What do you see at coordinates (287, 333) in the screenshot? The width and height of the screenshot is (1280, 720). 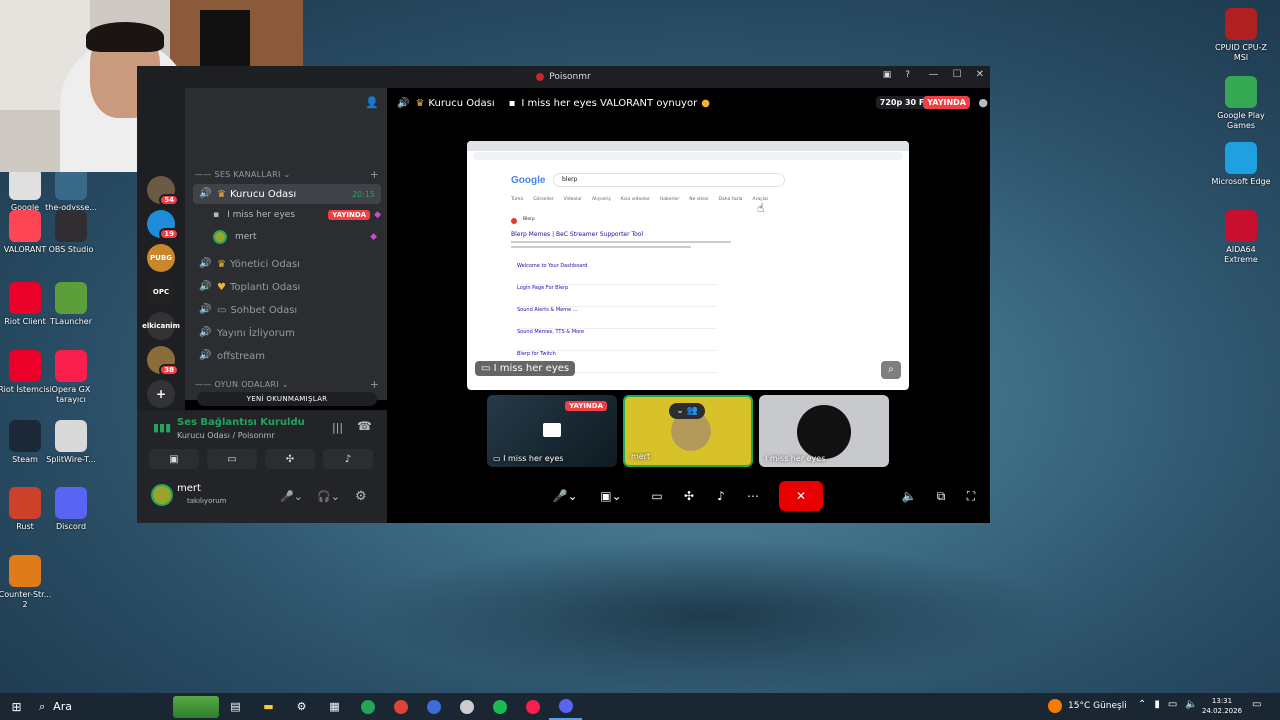 I see `channel-yayini-izliyorum: 🔊 Yayını İzliyorum` at bounding box center [287, 333].